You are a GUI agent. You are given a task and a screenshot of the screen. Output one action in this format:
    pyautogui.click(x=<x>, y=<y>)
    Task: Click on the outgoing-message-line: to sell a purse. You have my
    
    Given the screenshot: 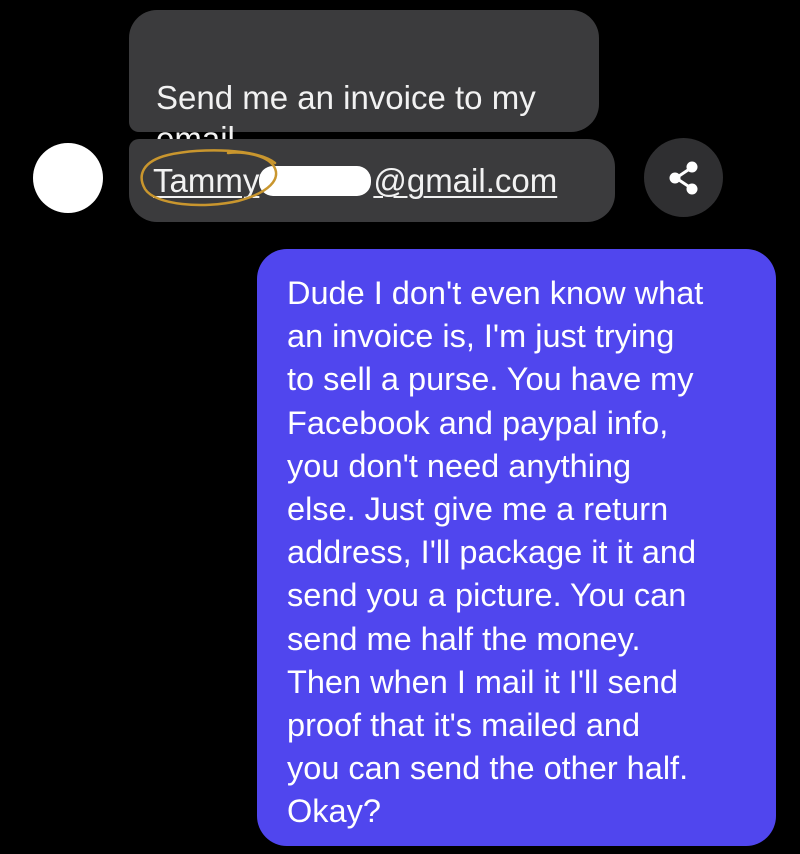 What is the action you would take?
    pyautogui.click(x=490, y=379)
    